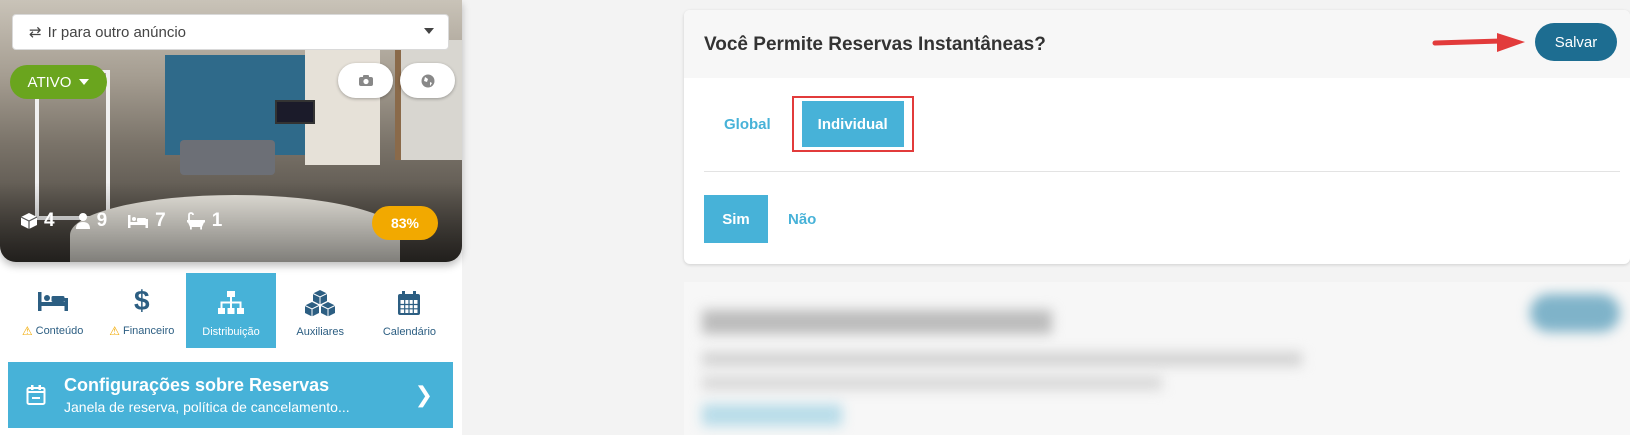  Describe the element at coordinates (423, 394) in the screenshot. I see `chevron-right-icon: ❯` at that location.